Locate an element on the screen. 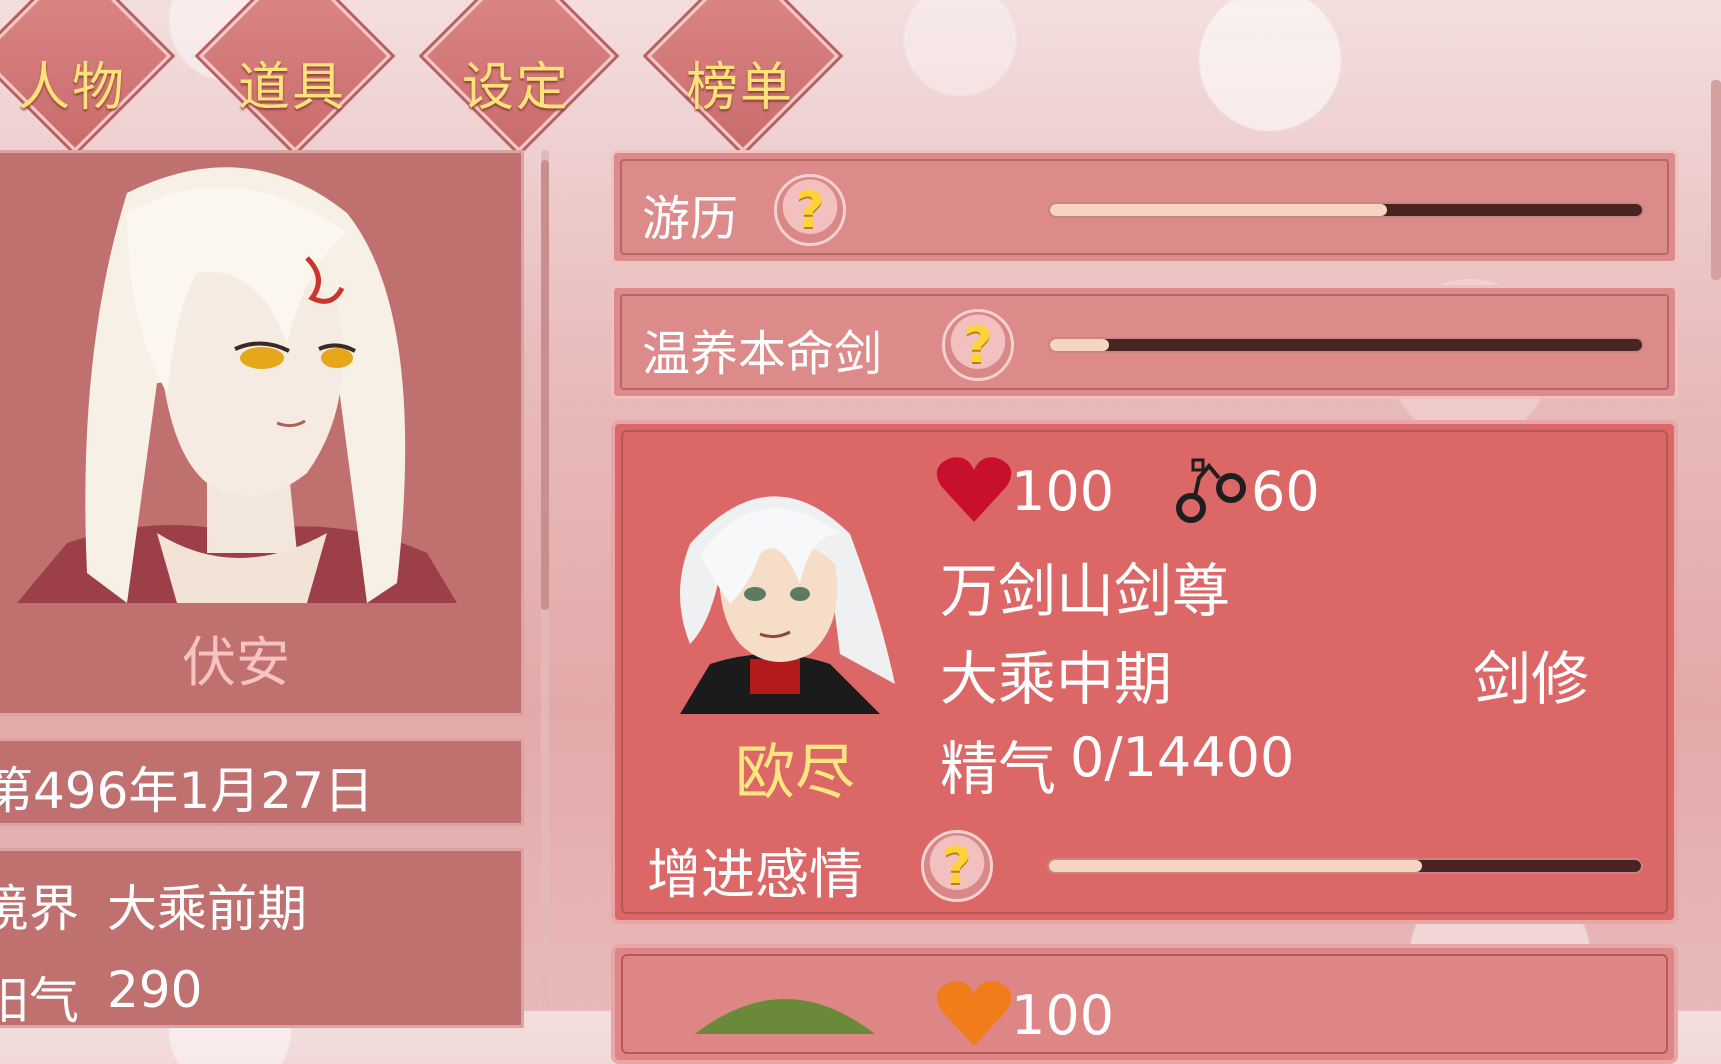 Image resolution: width=1721 pixels, height=1064 pixels. handcuffs-icon is located at coordinates (1211, 490).